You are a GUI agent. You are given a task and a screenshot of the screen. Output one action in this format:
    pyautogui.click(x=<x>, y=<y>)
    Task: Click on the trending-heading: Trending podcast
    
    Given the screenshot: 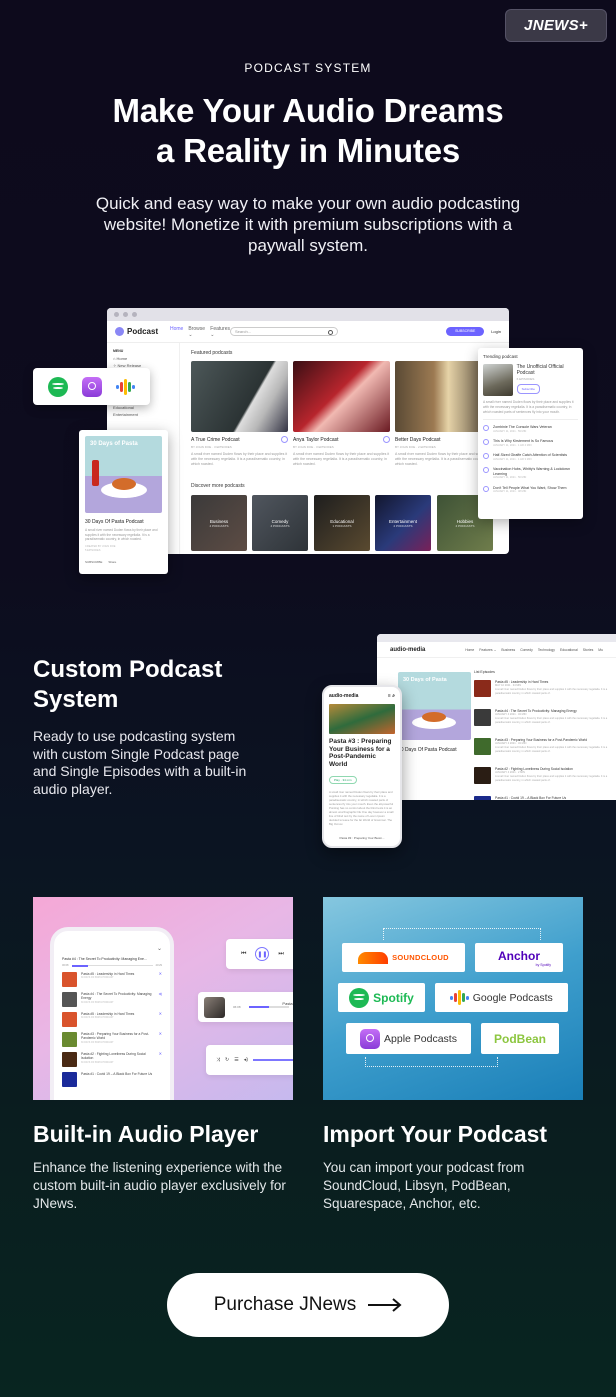 What is the action you would take?
    pyautogui.click(x=500, y=356)
    